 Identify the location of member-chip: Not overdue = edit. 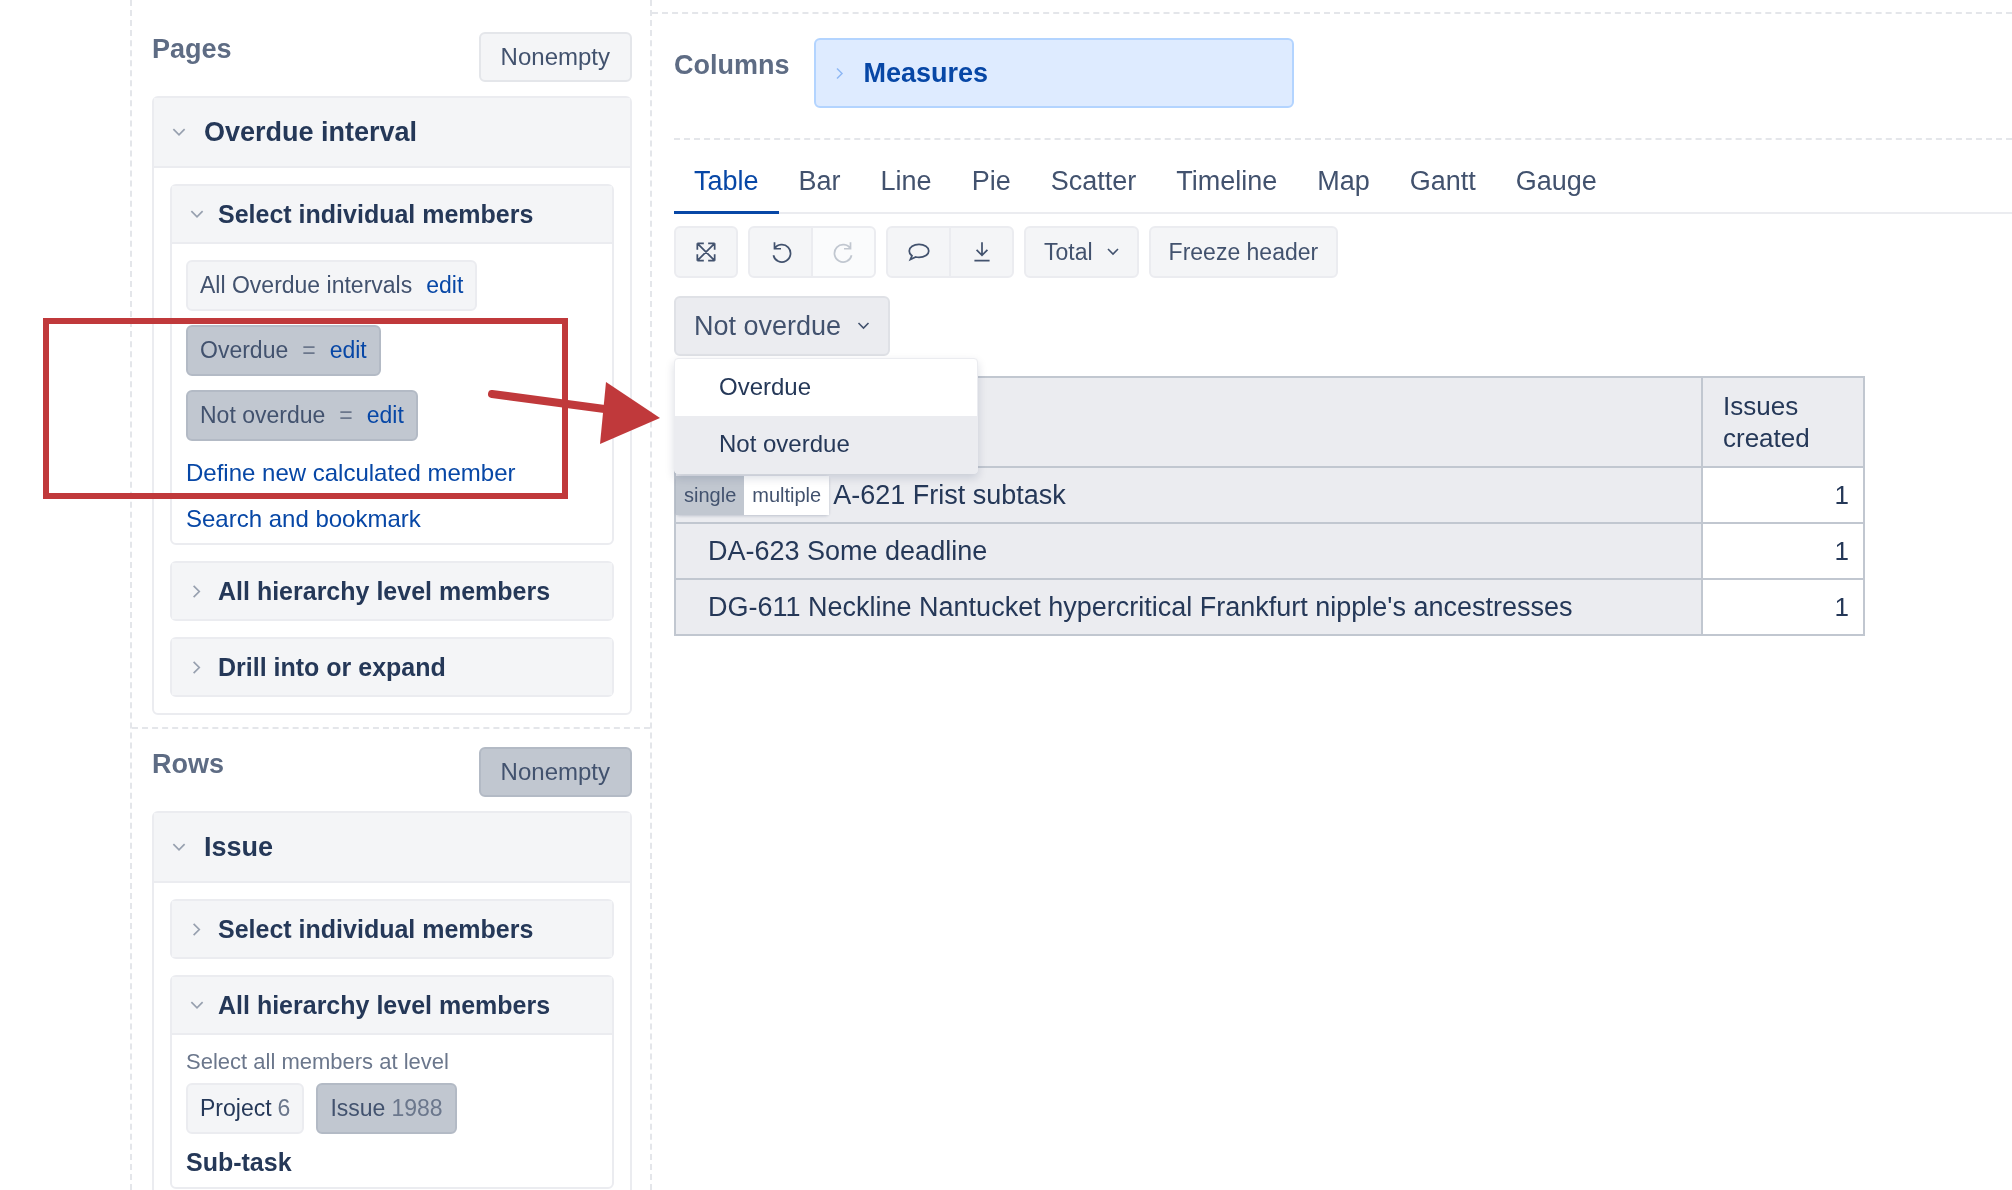
(302, 415).